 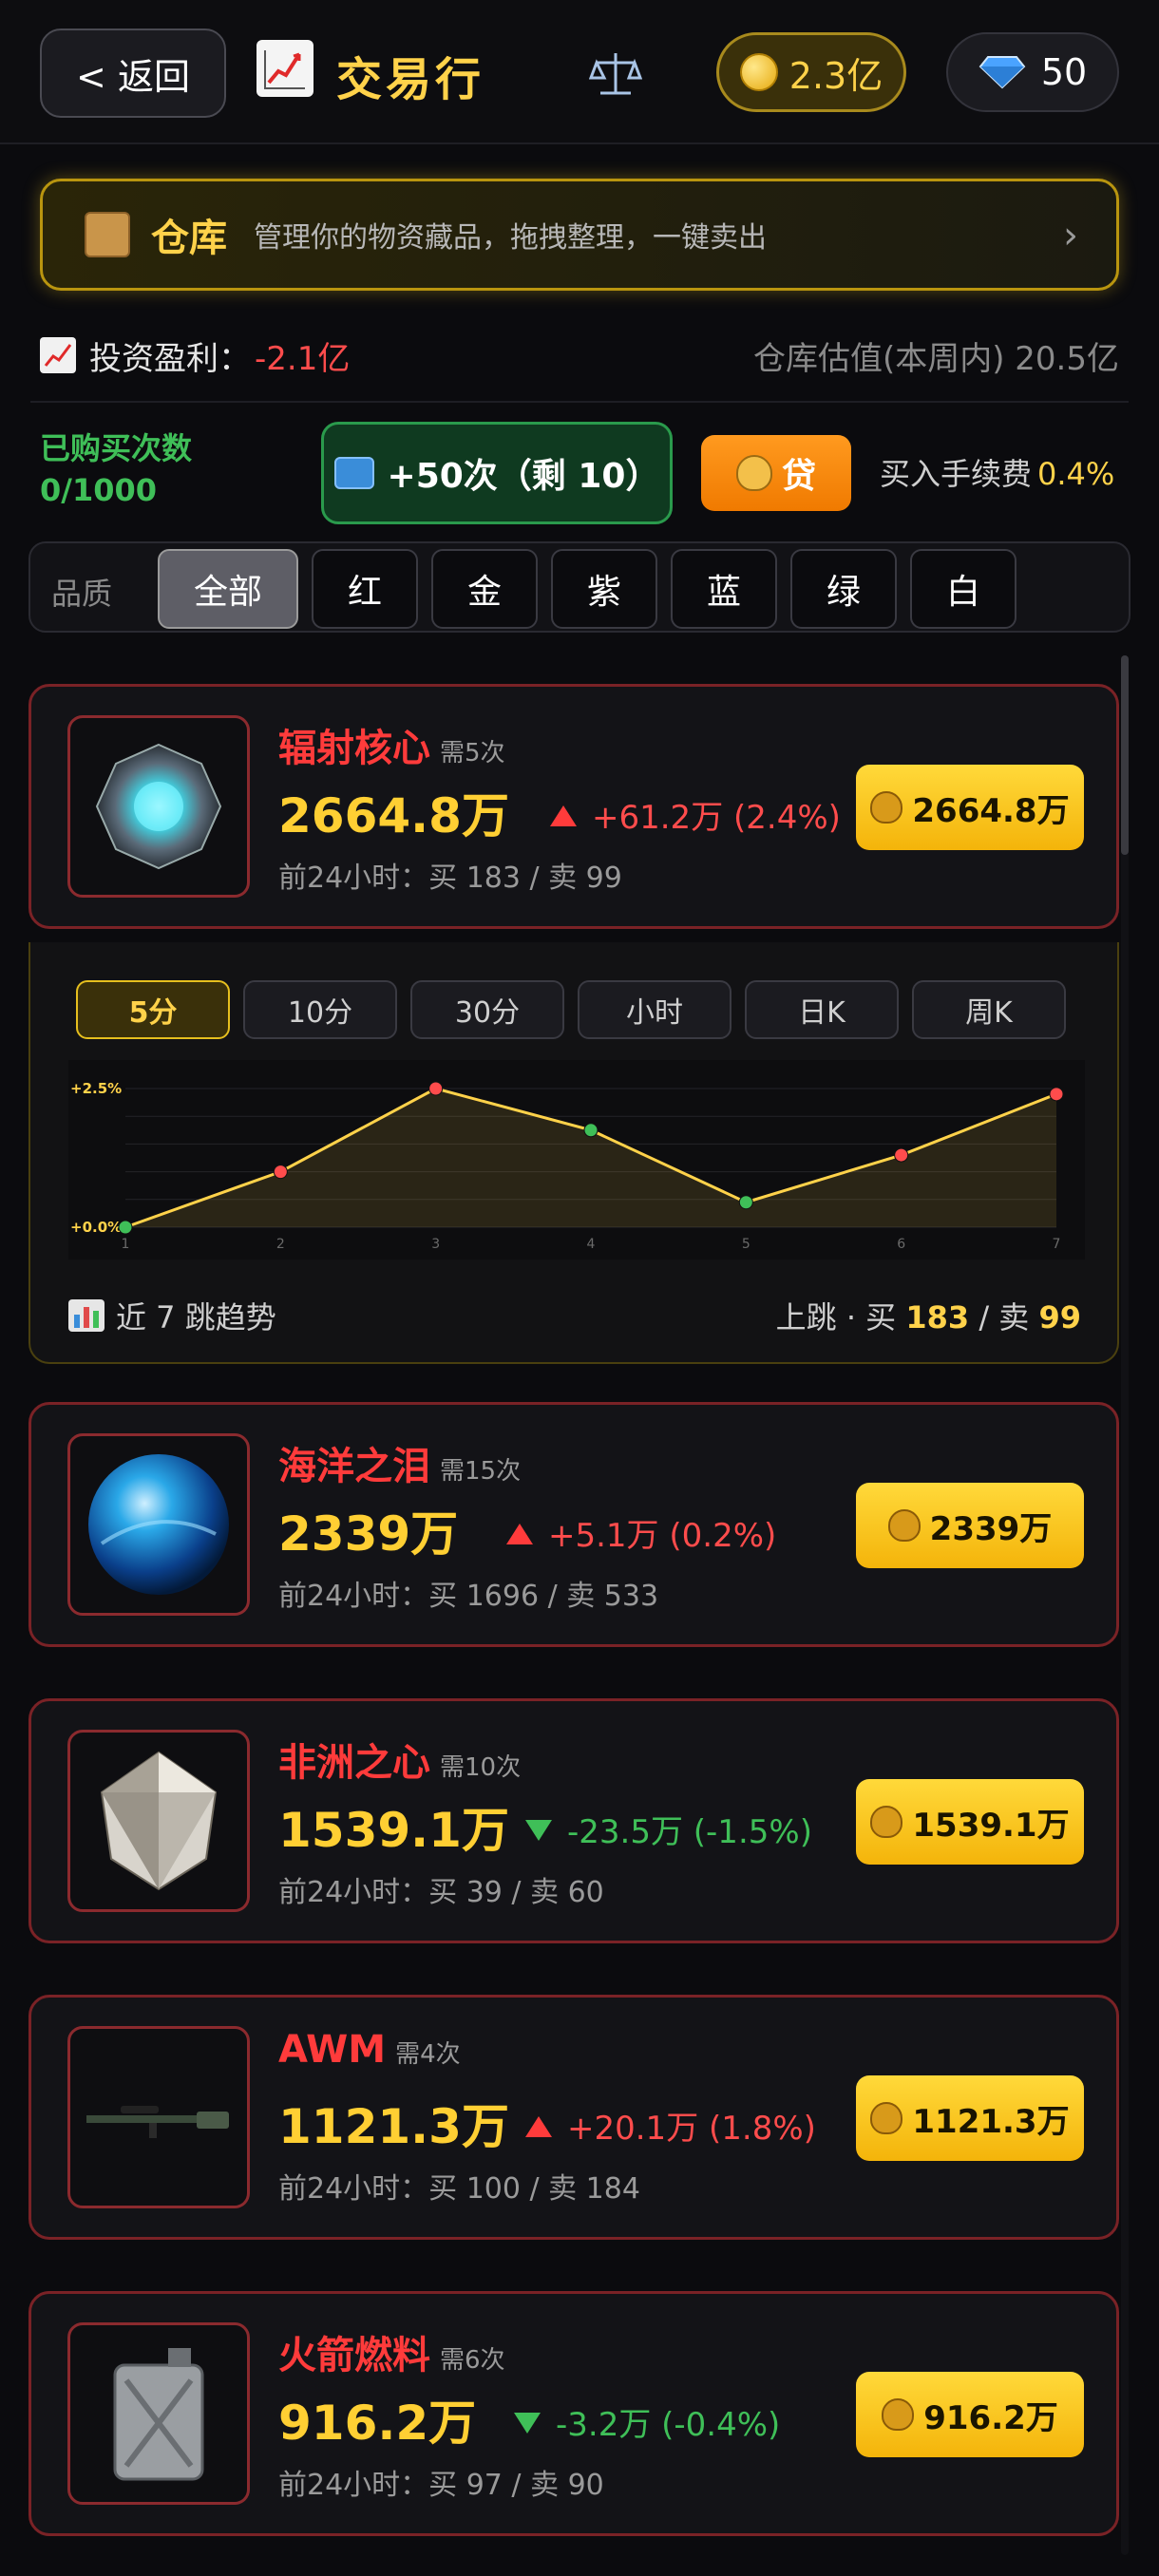 What do you see at coordinates (332, 2050) in the screenshot?
I see `item-name-text: AWM` at bounding box center [332, 2050].